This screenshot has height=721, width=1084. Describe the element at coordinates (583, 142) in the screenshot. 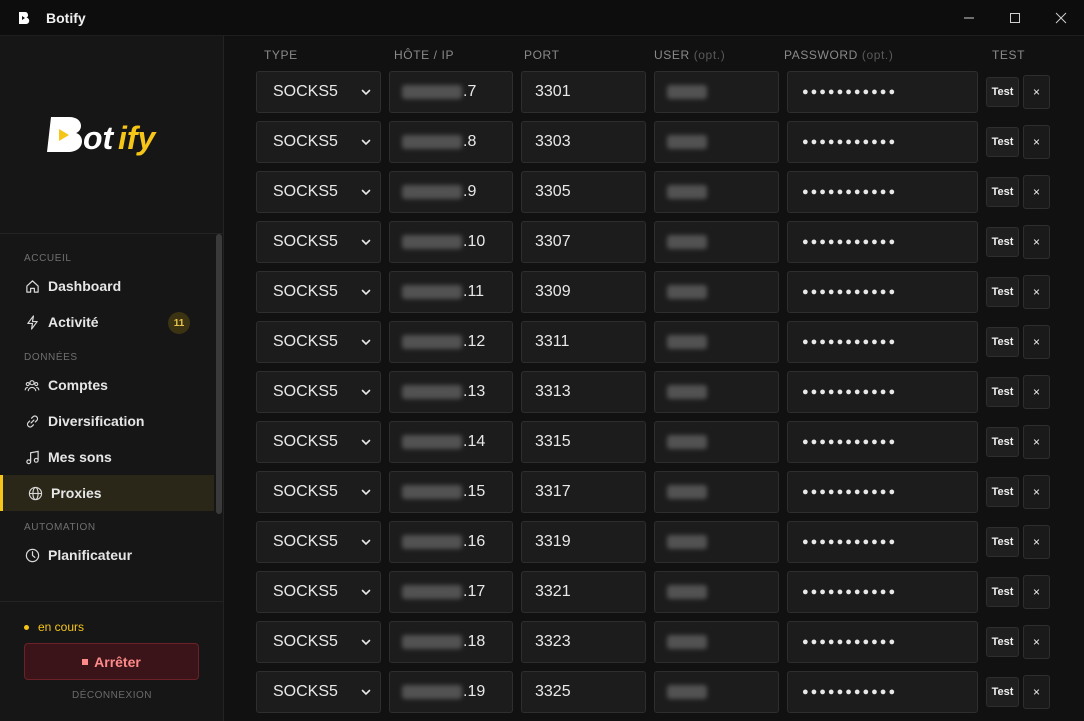

I see `proxy-port-input: 3303` at that location.